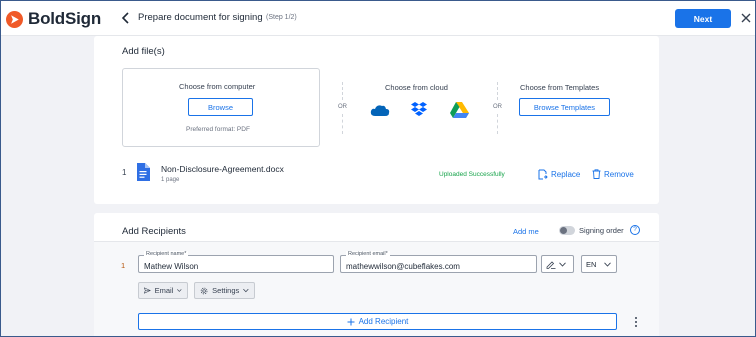 This screenshot has width=756, height=337. I want to click on upload-status: Uploaded Successfully, so click(472, 174).